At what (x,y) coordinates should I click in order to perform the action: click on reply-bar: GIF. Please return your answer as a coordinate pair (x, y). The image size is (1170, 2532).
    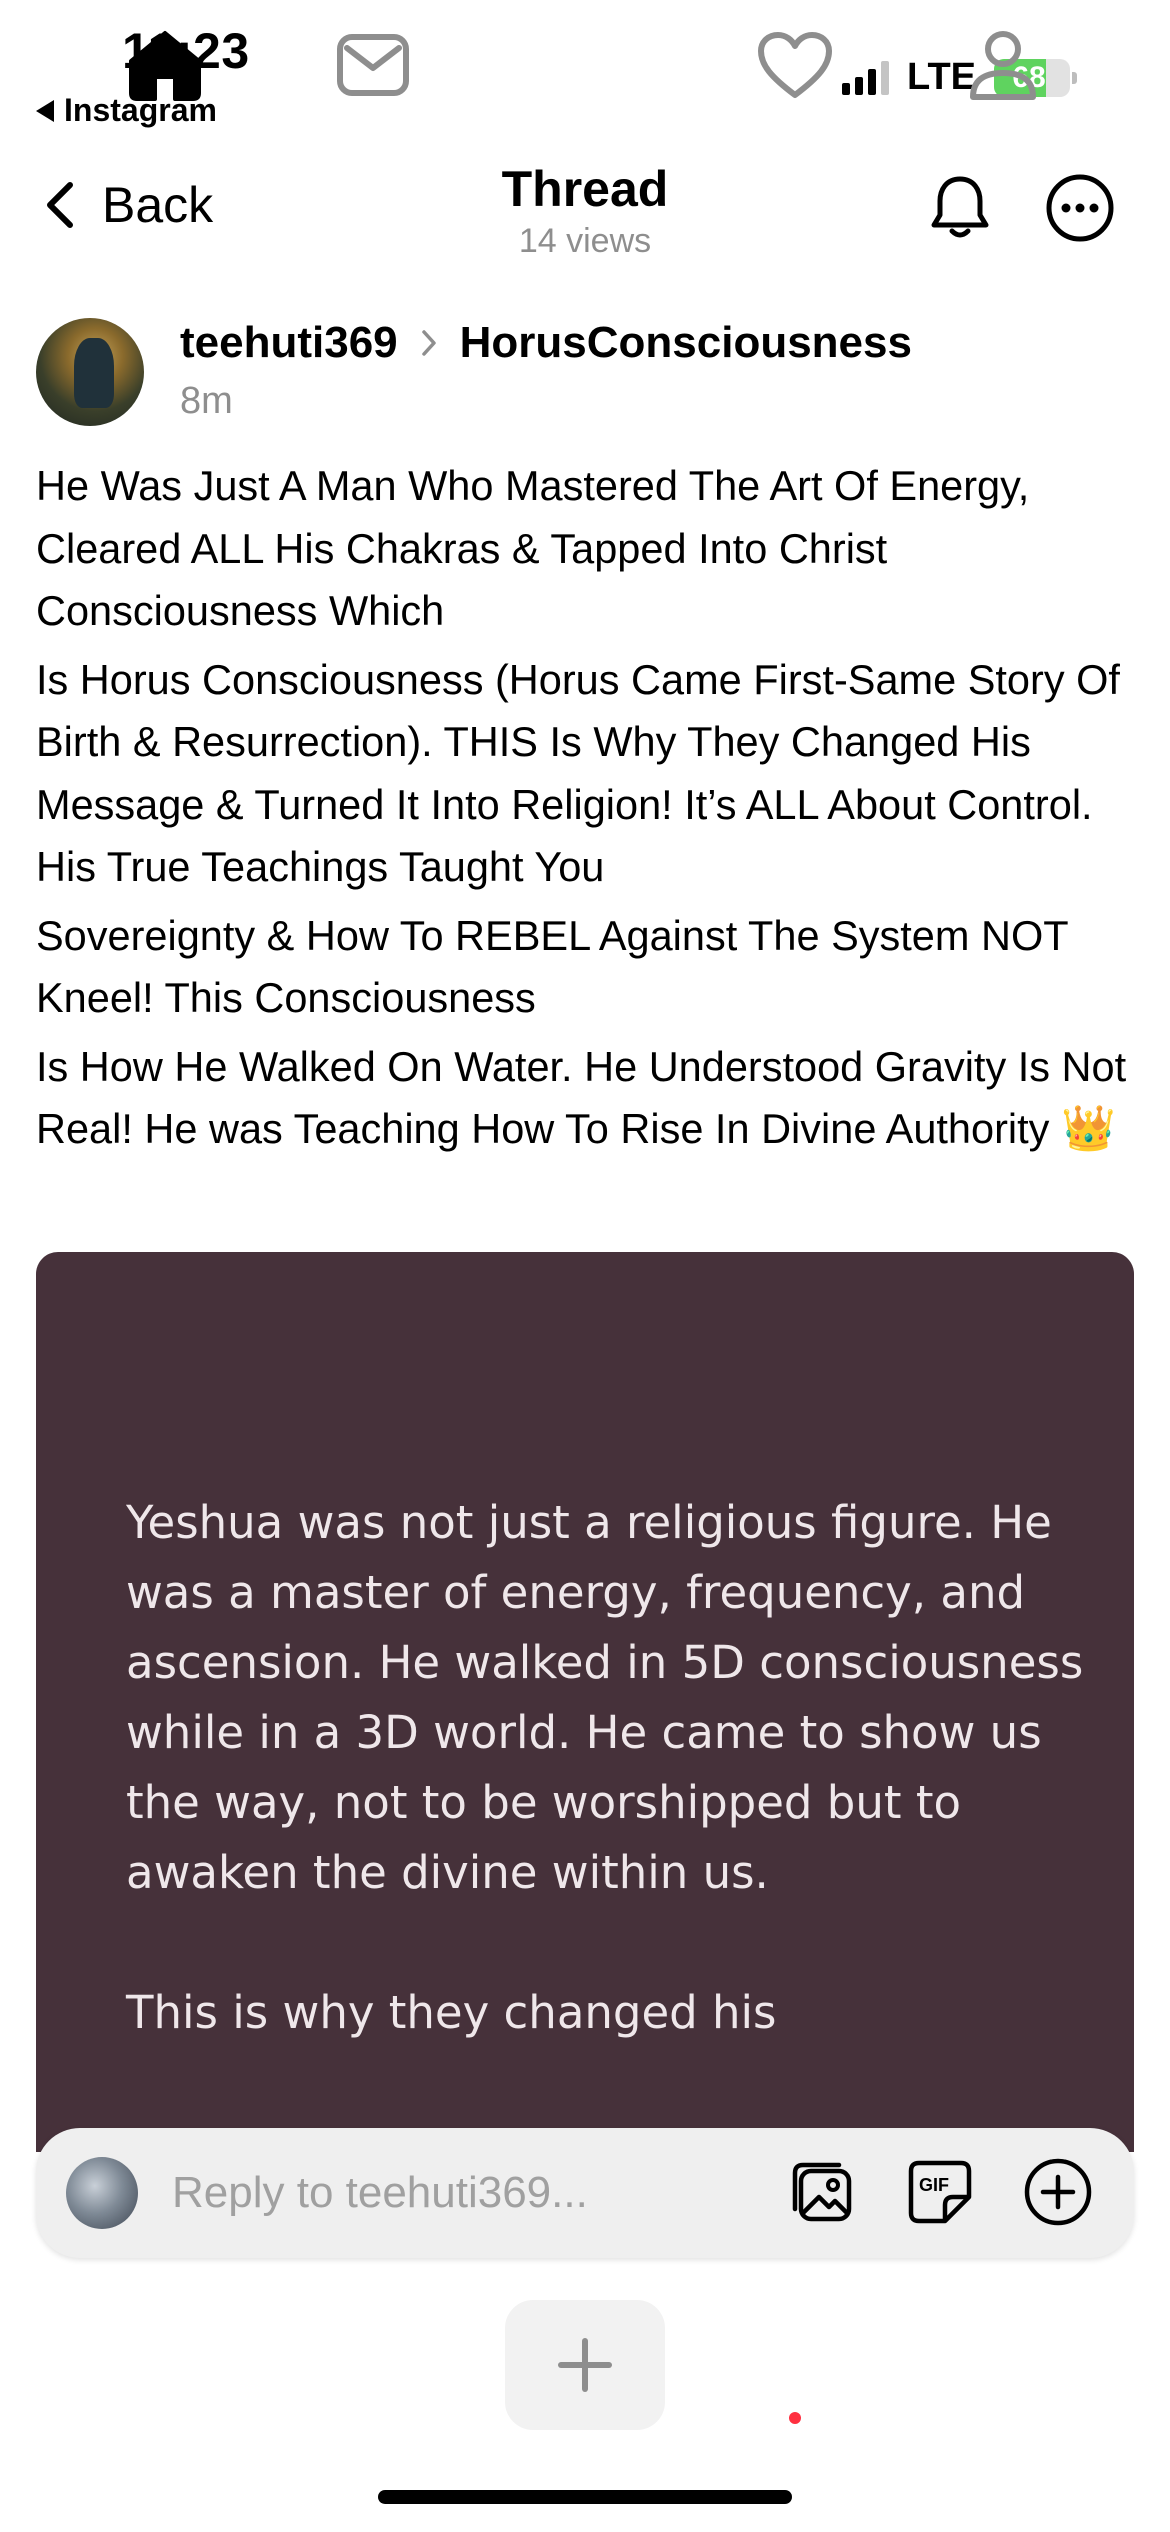
    Looking at the image, I should click on (585, 2193).